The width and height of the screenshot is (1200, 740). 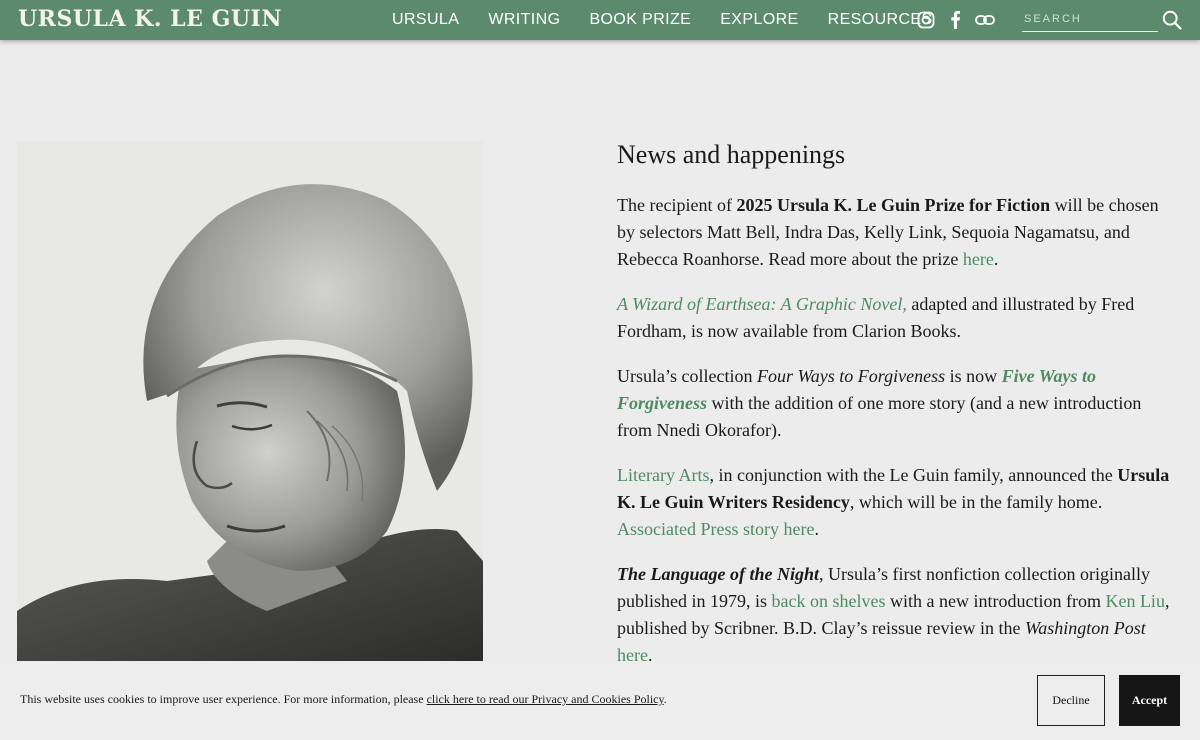 What do you see at coordinates (677, 205) in the screenshot?
I see `news-text: The recipient of` at bounding box center [677, 205].